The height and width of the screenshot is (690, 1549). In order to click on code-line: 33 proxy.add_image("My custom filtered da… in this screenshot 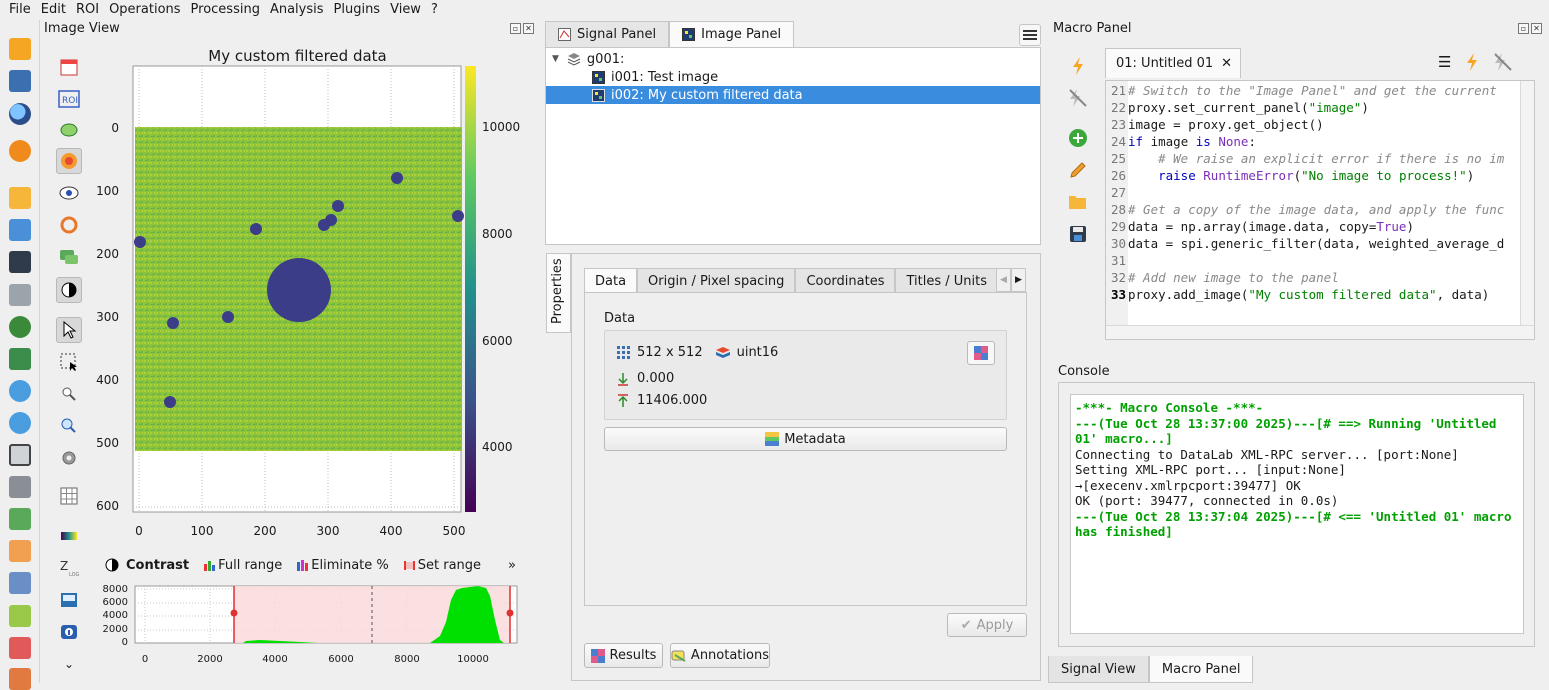, I will do `click(1313, 294)`.